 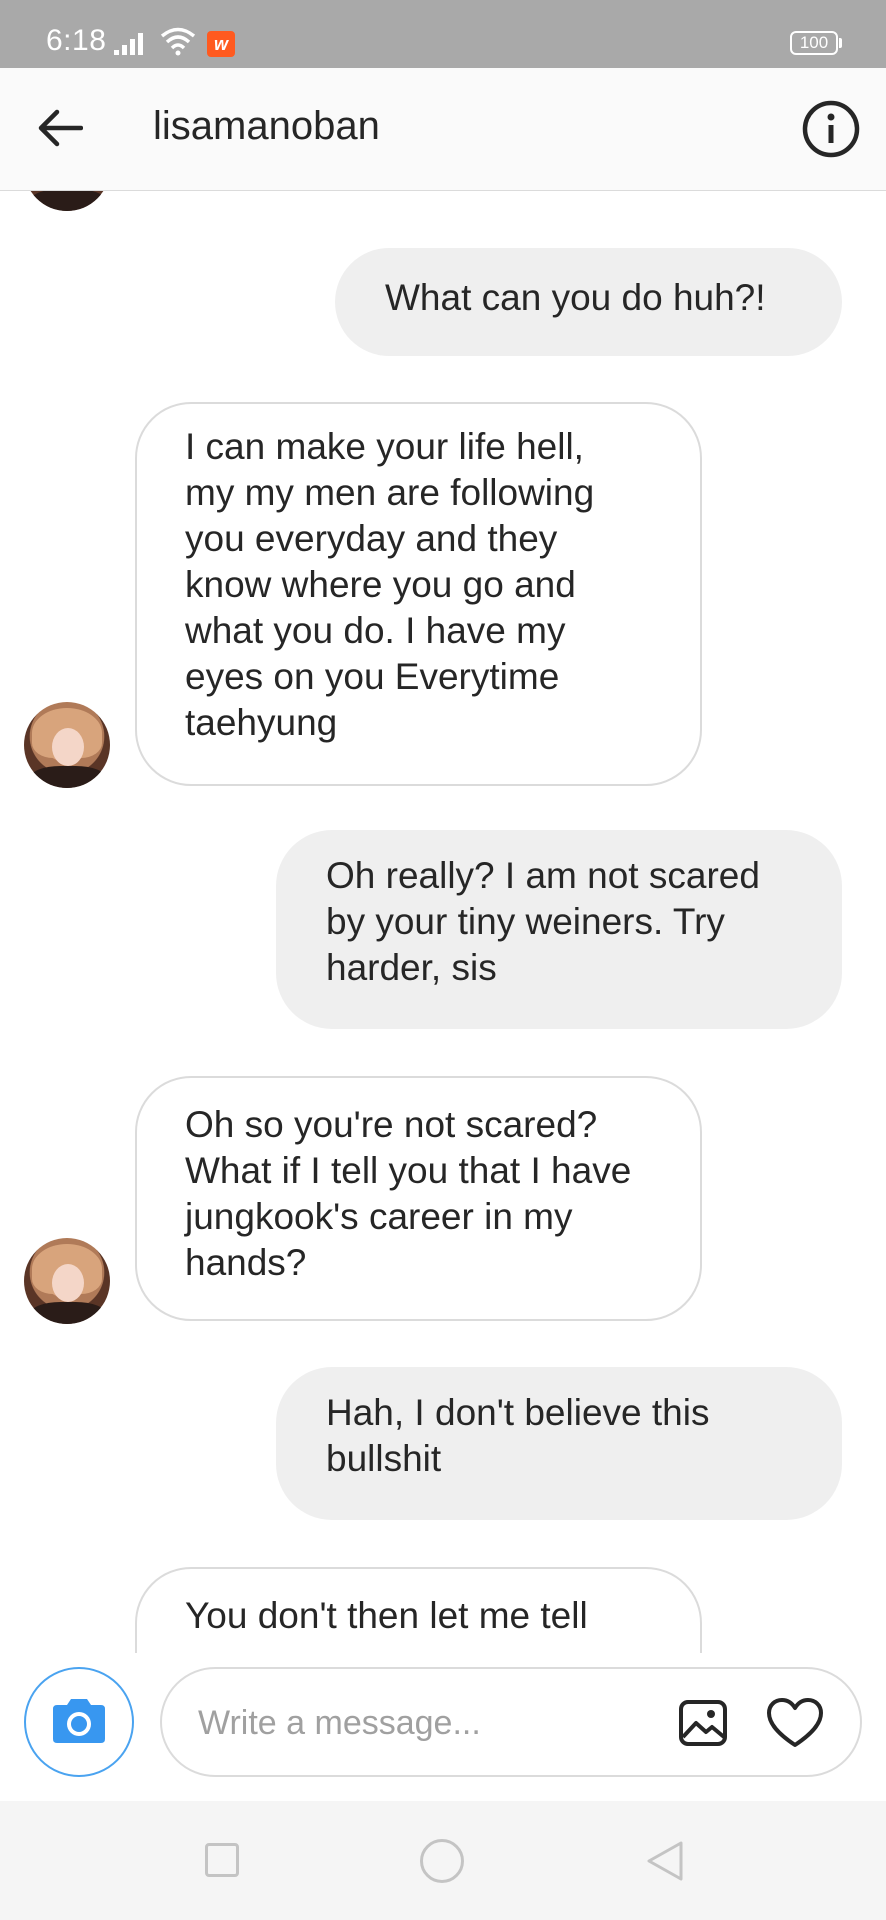 I want to click on message-composer, so click(x=443, y=1727).